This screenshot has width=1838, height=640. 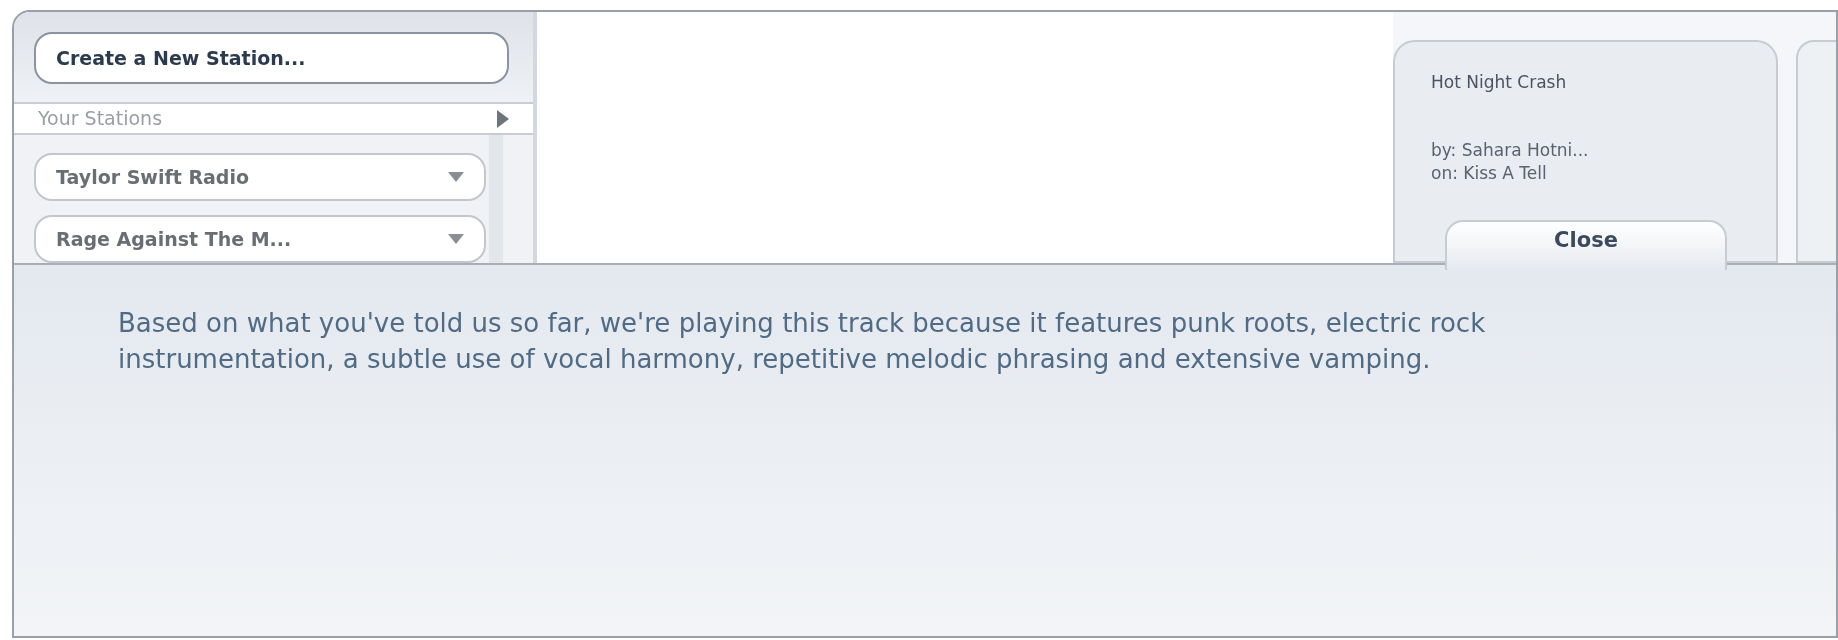 What do you see at coordinates (273, 119) in the screenshot?
I see `your-stations-header: Your Stations` at bounding box center [273, 119].